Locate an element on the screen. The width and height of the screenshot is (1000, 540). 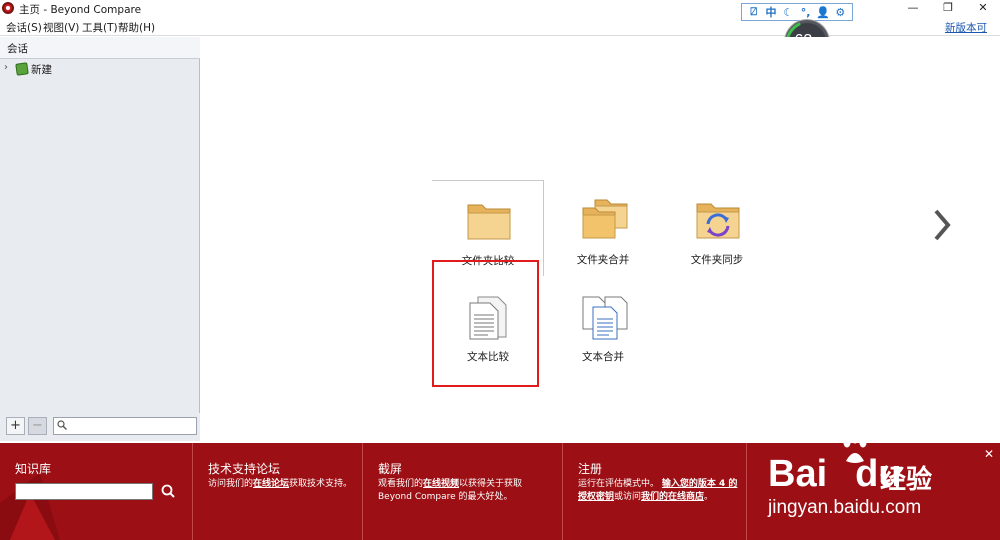
baidu-watermark-url: jingyan.baidu.com is located at coordinates (845, 507).